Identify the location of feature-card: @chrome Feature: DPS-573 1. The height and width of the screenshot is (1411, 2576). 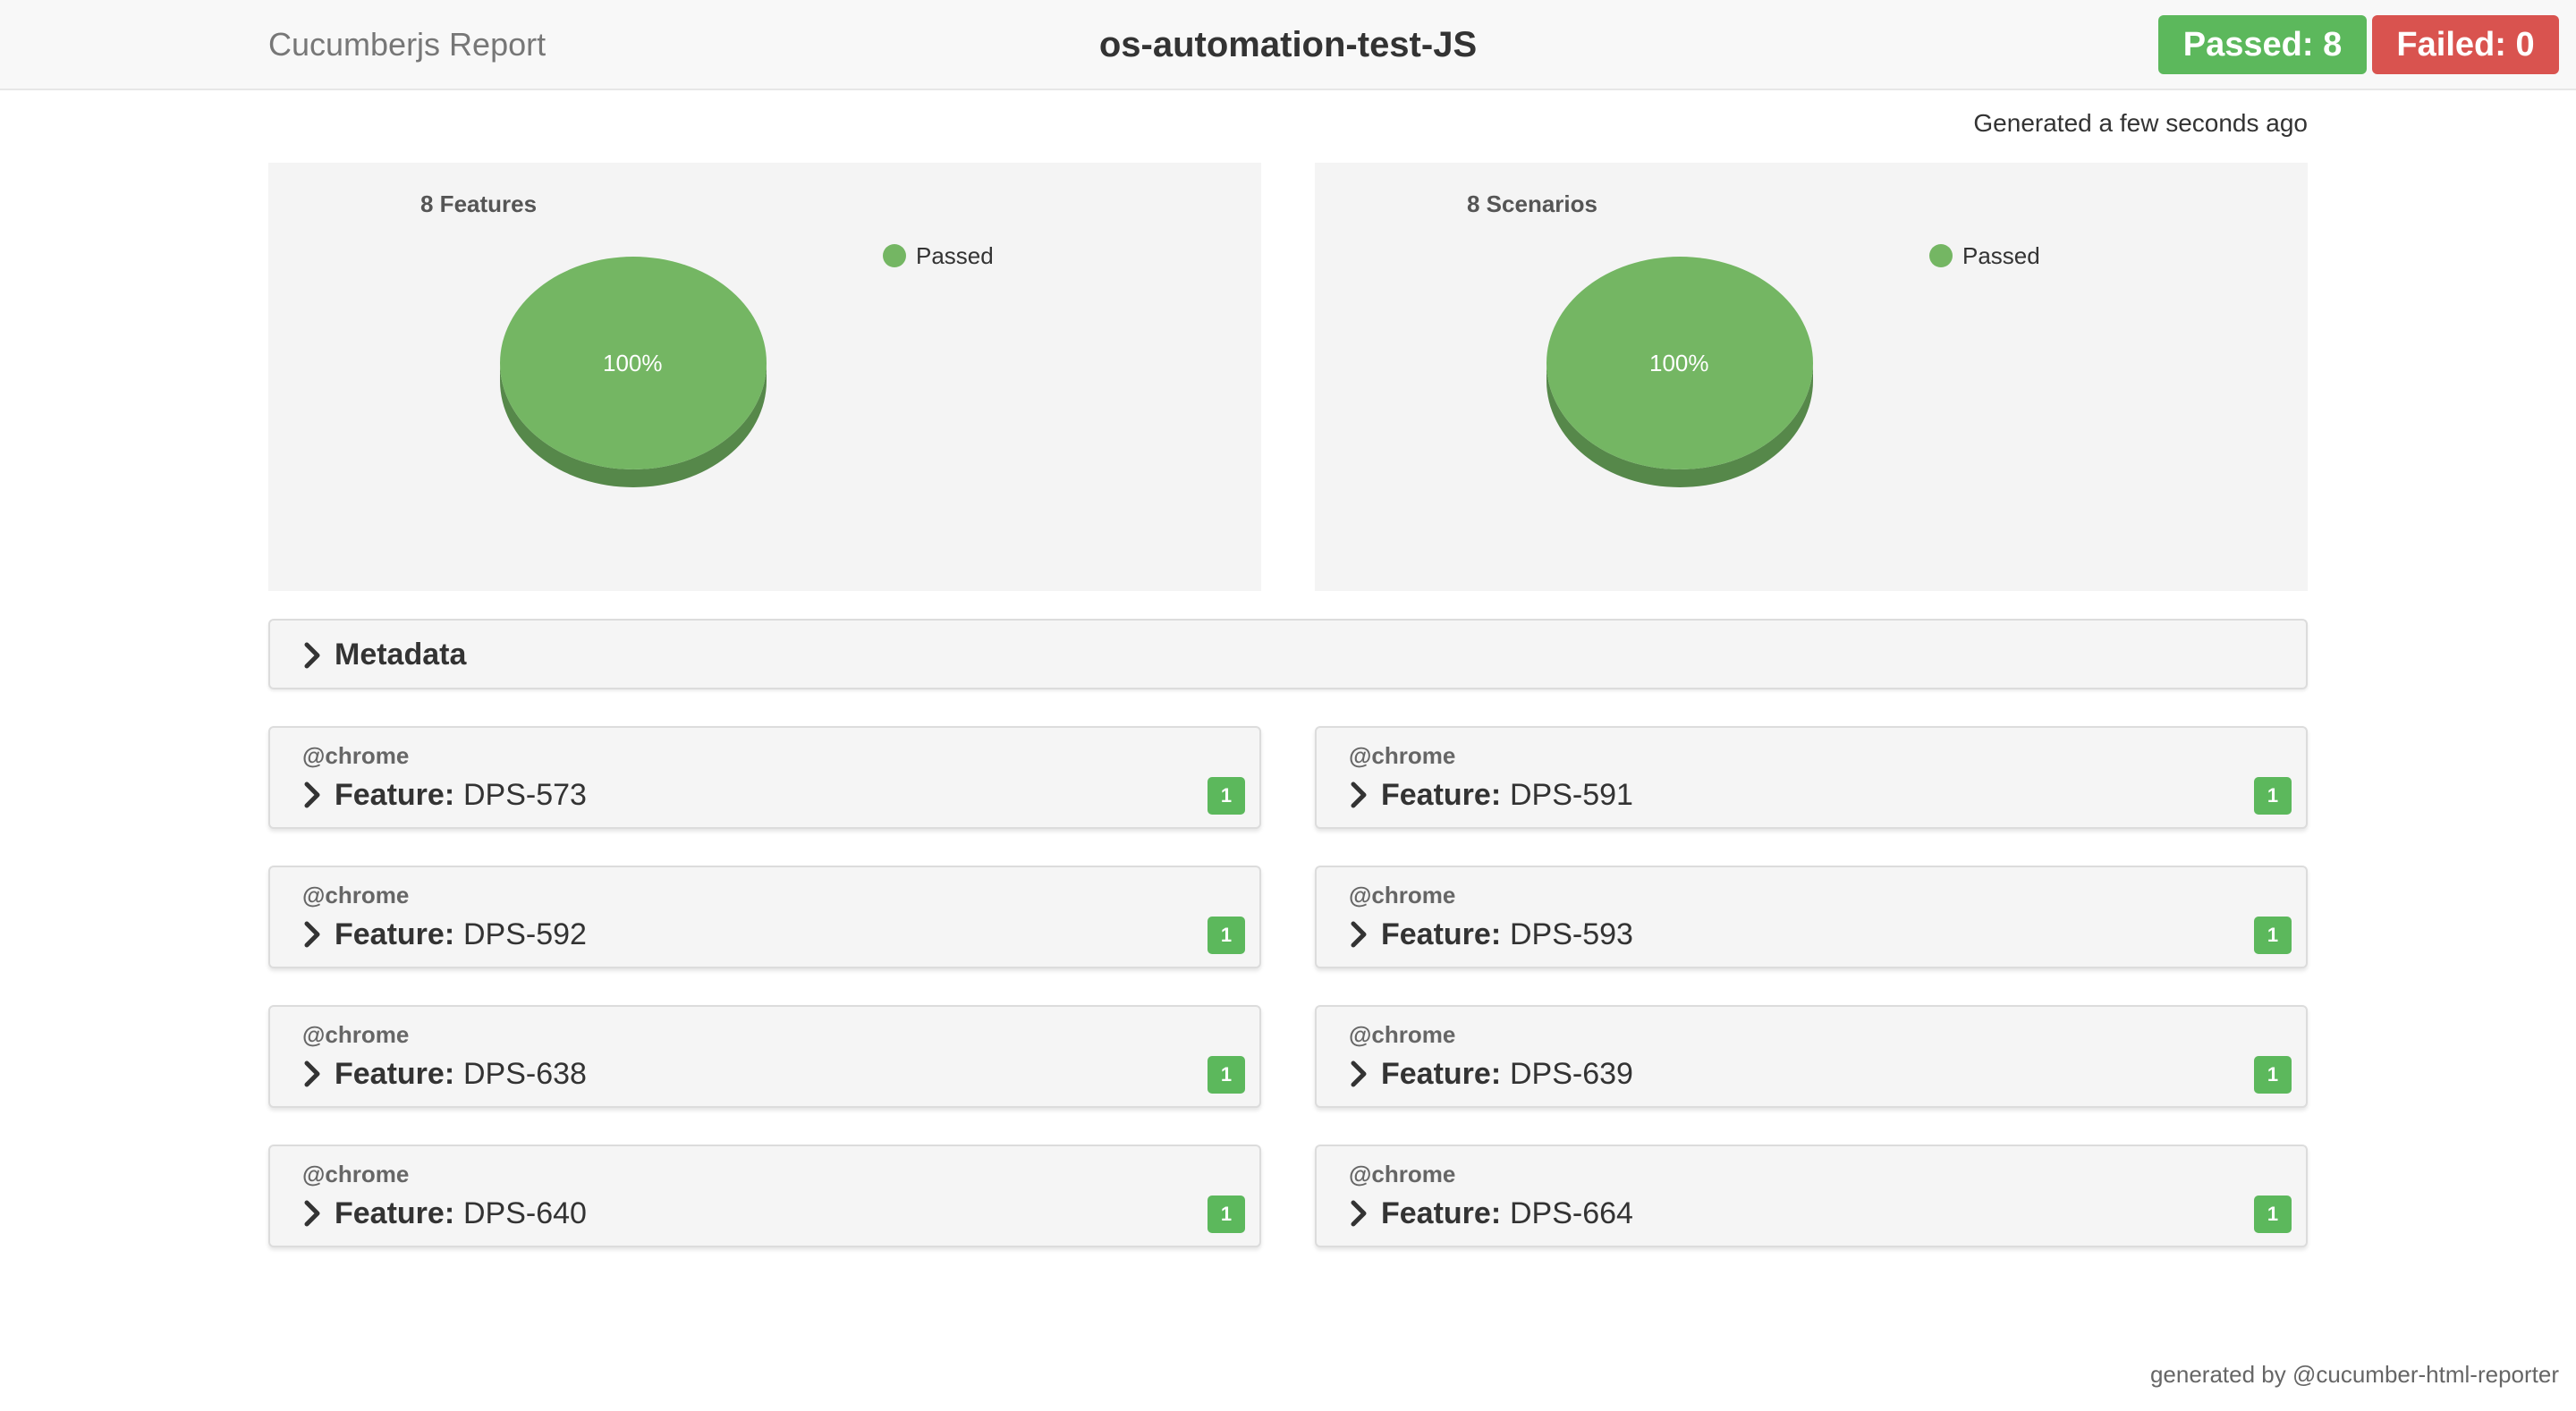
(764, 778).